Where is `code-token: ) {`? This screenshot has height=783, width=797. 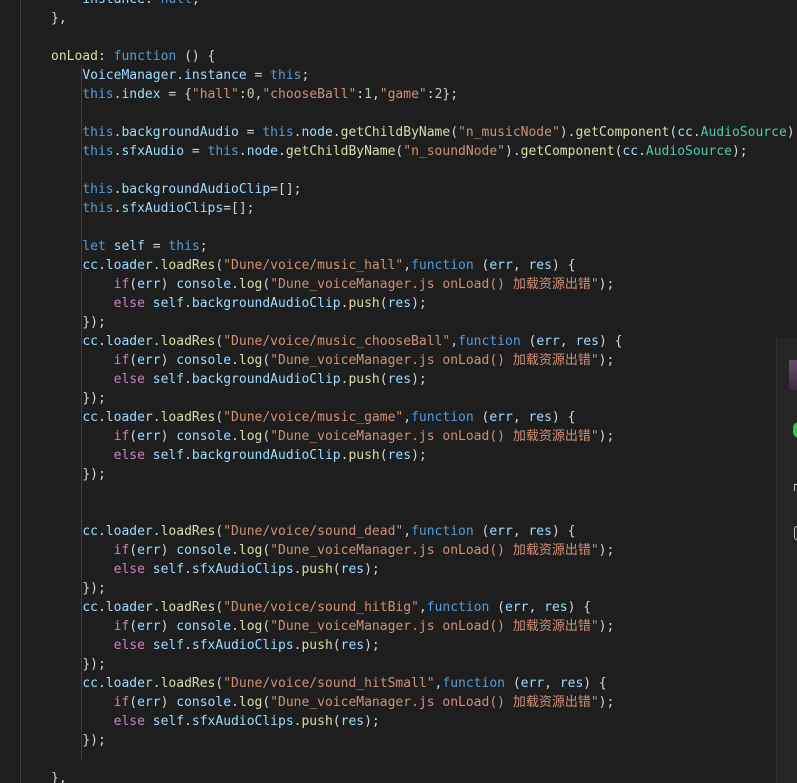 code-token: ) { is located at coordinates (595, 683).